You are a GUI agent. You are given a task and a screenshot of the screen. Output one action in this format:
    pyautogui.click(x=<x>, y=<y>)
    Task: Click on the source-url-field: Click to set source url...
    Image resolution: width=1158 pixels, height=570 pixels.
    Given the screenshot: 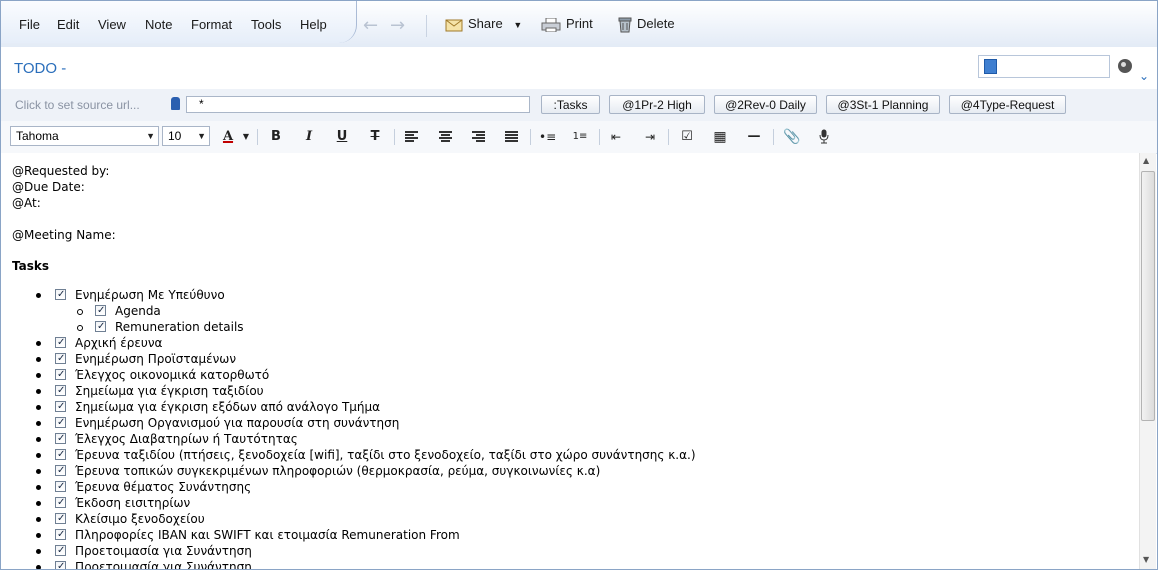 What is the action you would take?
    pyautogui.click(x=77, y=105)
    